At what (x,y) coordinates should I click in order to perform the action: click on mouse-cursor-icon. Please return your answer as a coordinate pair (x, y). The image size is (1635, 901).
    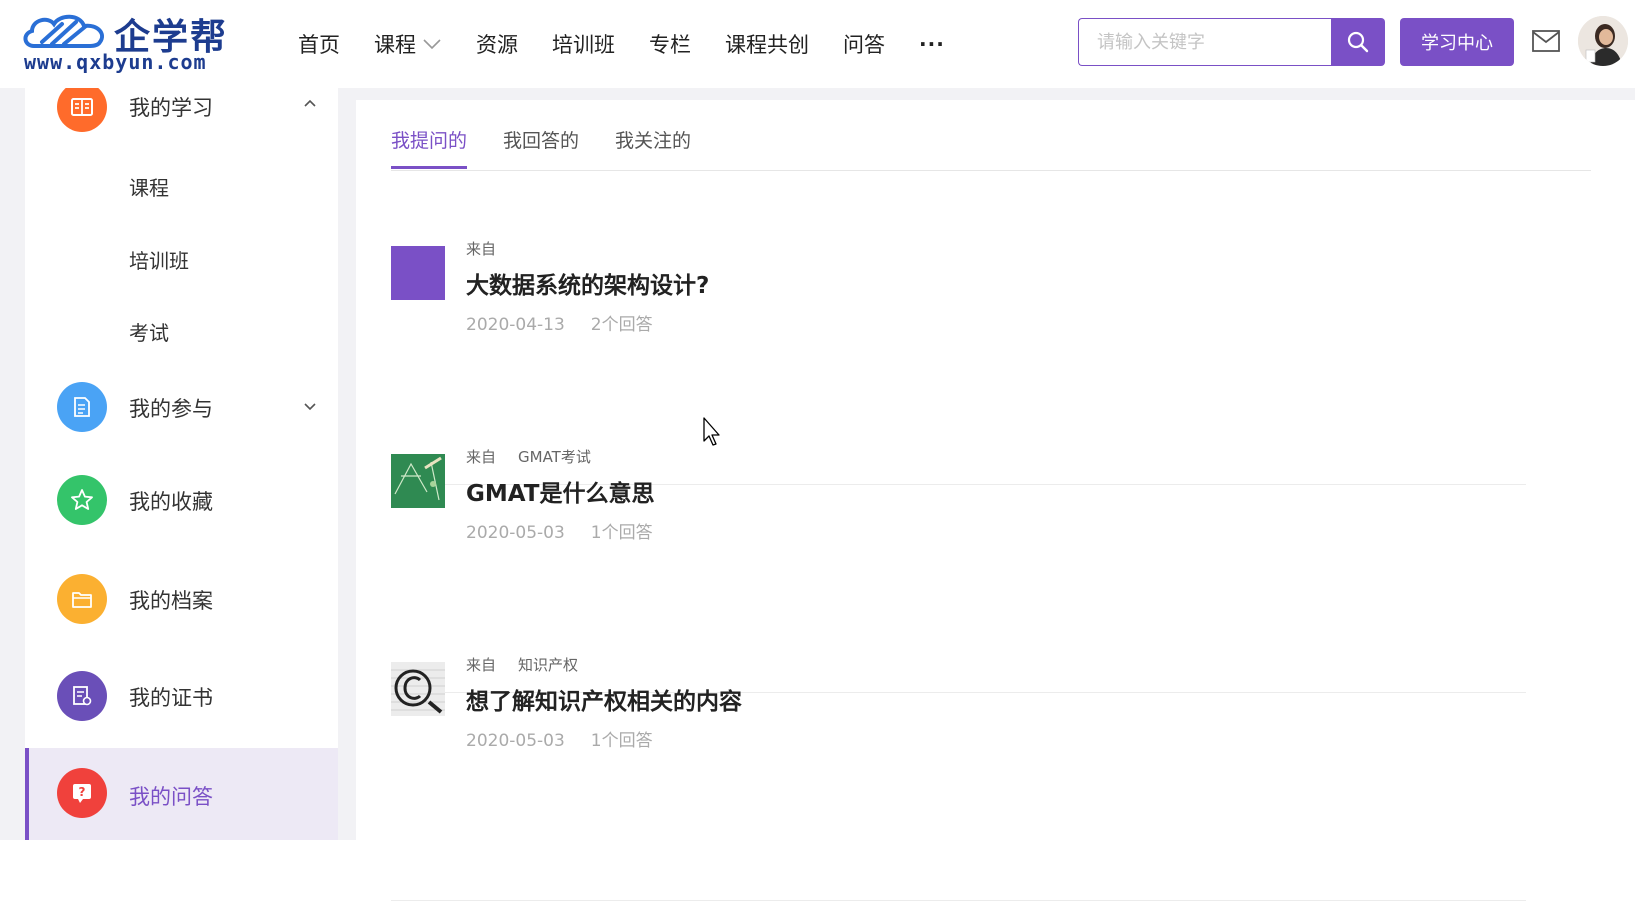
    Looking at the image, I should click on (711, 431).